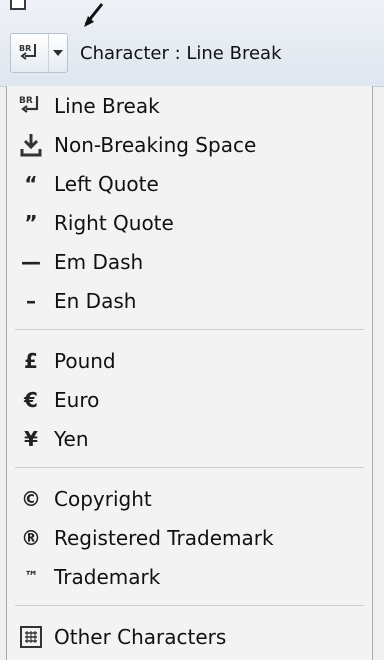 This screenshot has width=384, height=660. Describe the element at coordinates (95, 300) in the screenshot. I see `menu-item-label: En Dash` at that location.